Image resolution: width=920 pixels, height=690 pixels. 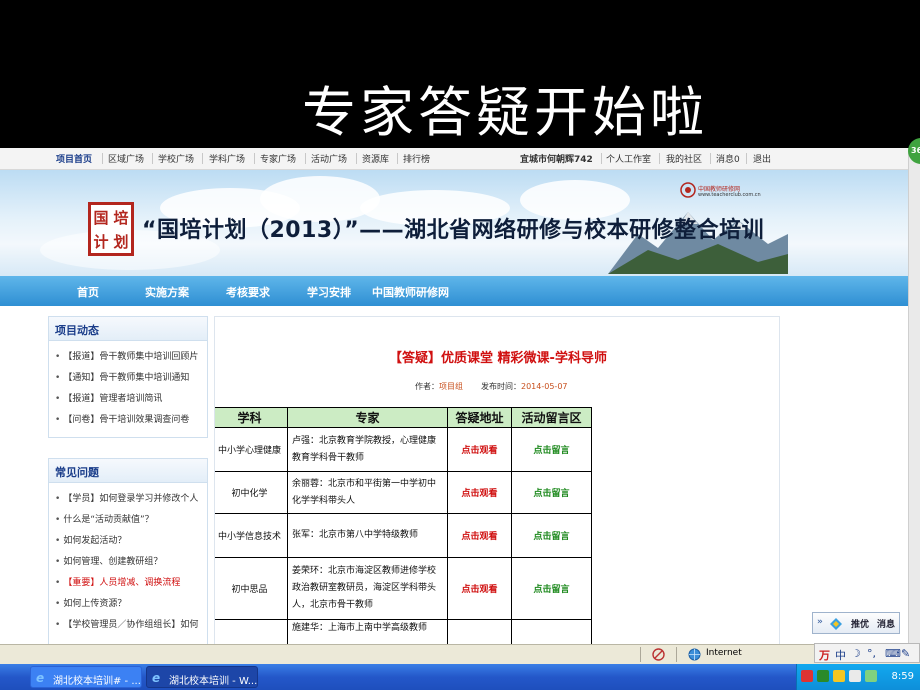 I want to click on username: 宜城市何朝辉742, so click(x=556, y=158).